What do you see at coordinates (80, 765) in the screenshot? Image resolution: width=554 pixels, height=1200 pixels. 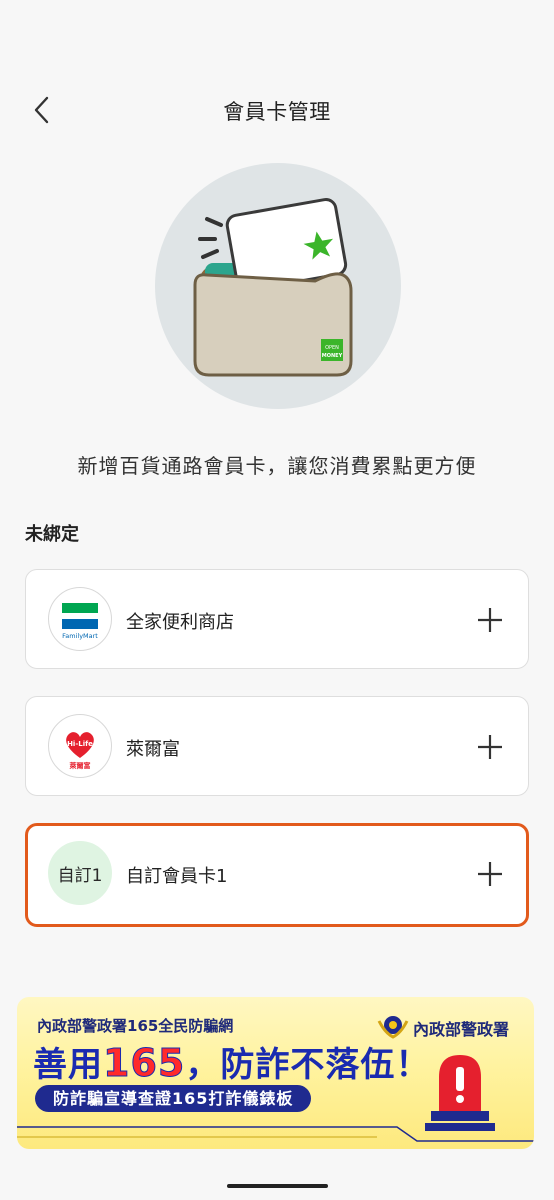 I see `svg-text: 萊爾富` at bounding box center [80, 765].